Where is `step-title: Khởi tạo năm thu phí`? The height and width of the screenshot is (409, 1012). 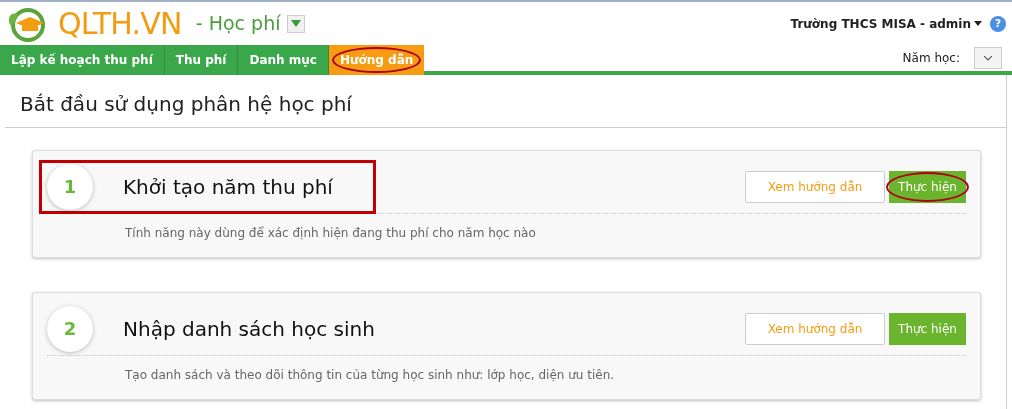
step-title: Khởi tạo năm thu phí is located at coordinates (228, 187).